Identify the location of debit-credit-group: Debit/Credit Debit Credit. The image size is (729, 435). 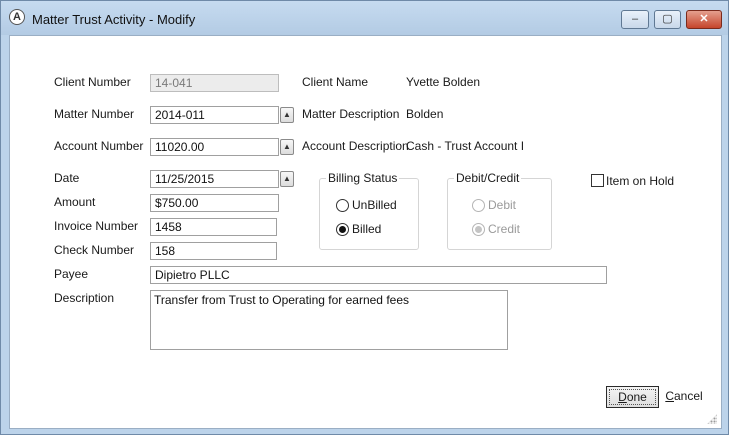
(499, 210).